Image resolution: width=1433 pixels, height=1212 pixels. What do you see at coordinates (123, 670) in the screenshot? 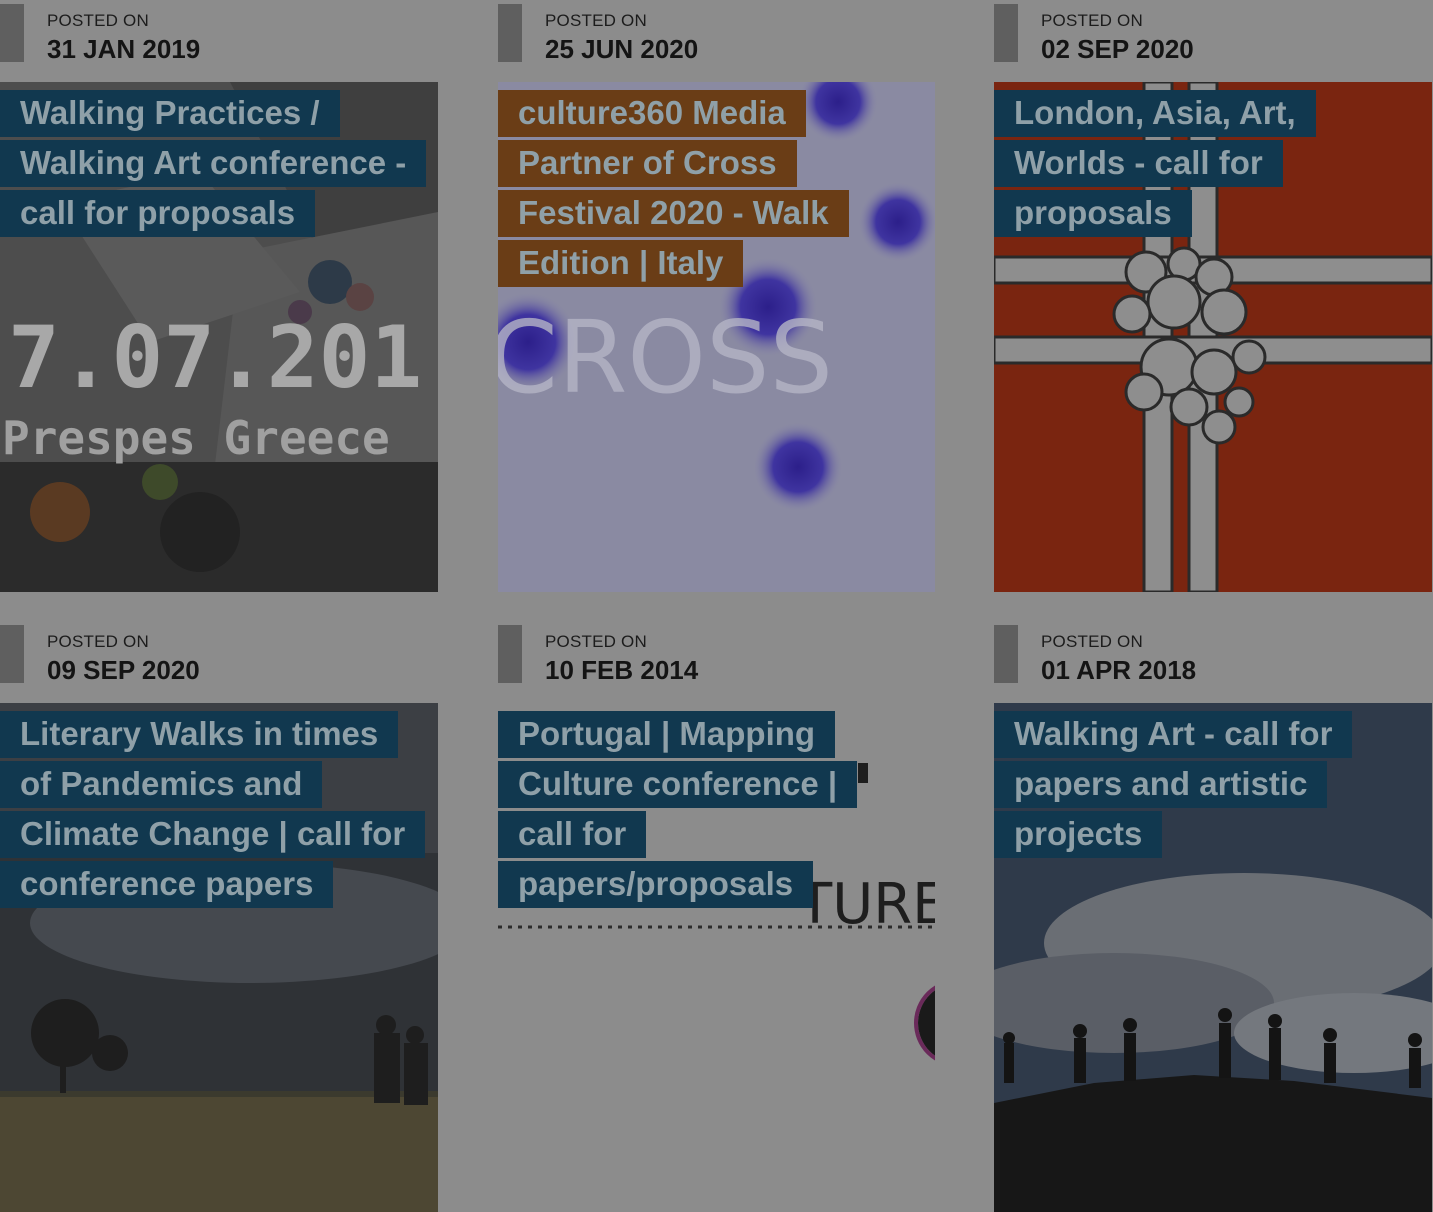
I see `post-date: 09 SEP 2020` at bounding box center [123, 670].